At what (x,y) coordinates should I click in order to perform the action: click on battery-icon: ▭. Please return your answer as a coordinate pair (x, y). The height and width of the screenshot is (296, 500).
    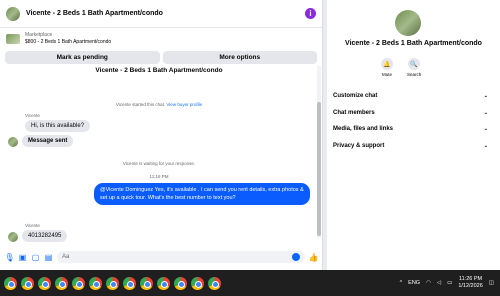
    Looking at the image, I should click on (449, 283).